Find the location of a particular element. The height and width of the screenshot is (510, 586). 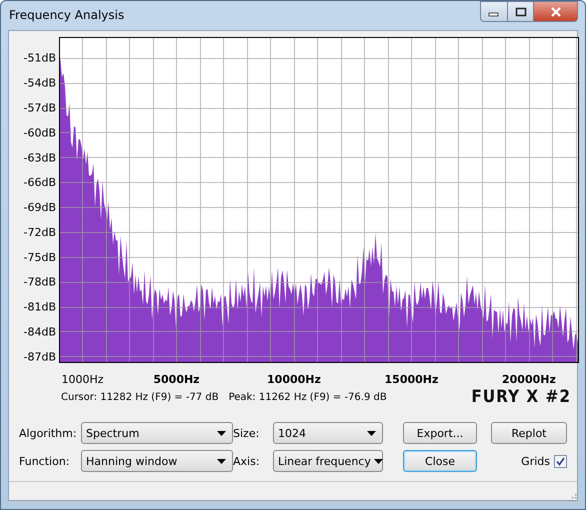

axis-label: -57dB is located at coordinates (40, 108).